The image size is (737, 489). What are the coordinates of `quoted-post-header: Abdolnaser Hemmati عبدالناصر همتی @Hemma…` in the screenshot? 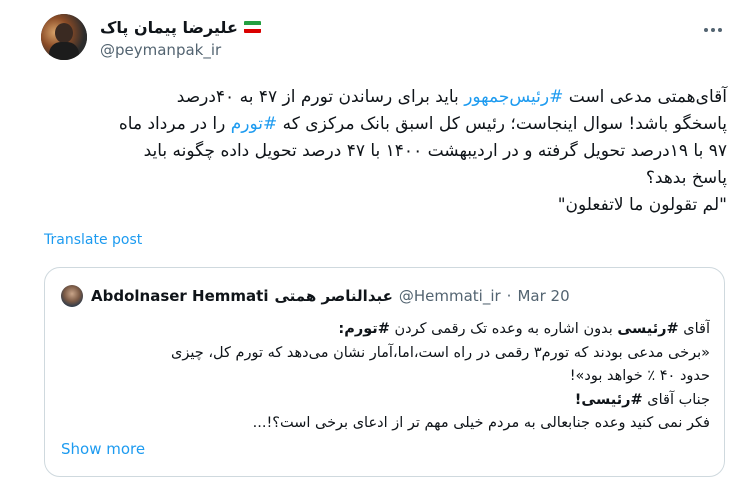 It's located at (330, 296).